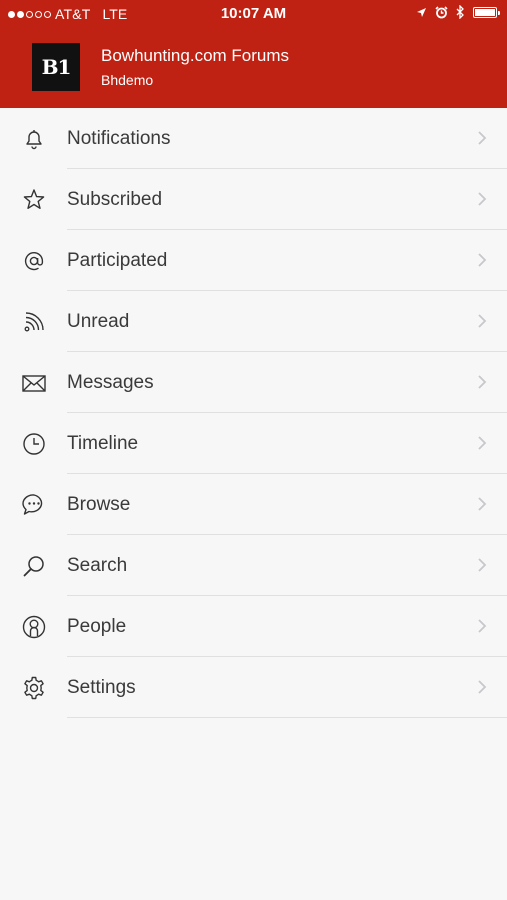 The image size is (507, 900). Describe the element at coordinates (253, 565) in the screenshot. I see `menu-item-search: Search` at that location.